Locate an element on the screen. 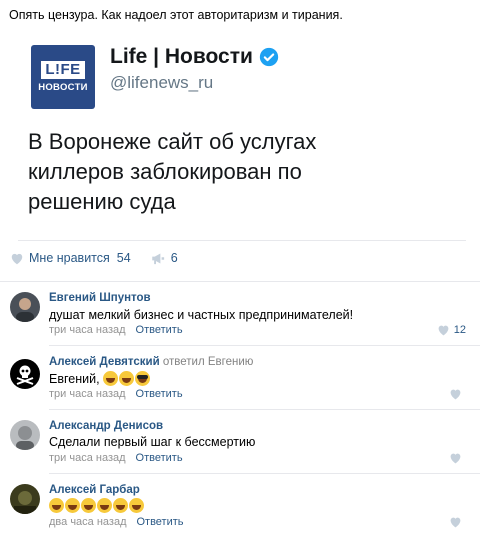 The image size is (480, 541). comment-meta: два часа назад Ответить is located at coordinates (116, 522).